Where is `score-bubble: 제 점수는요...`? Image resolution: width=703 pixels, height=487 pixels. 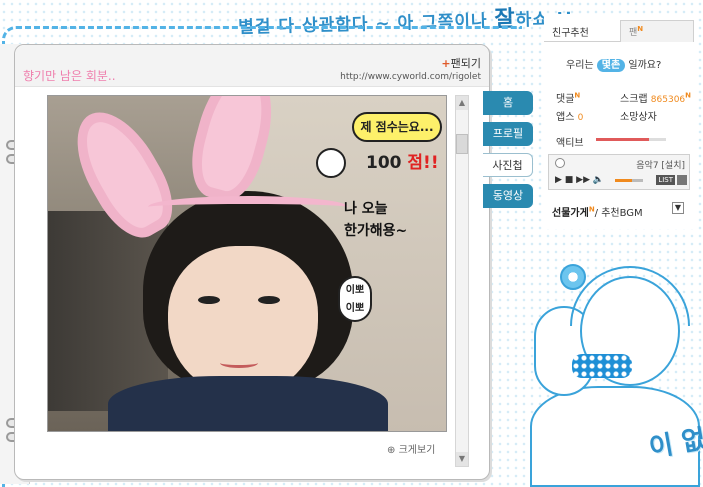
score-bubble: 제 점수는요... is located at coordinates (397, 127).